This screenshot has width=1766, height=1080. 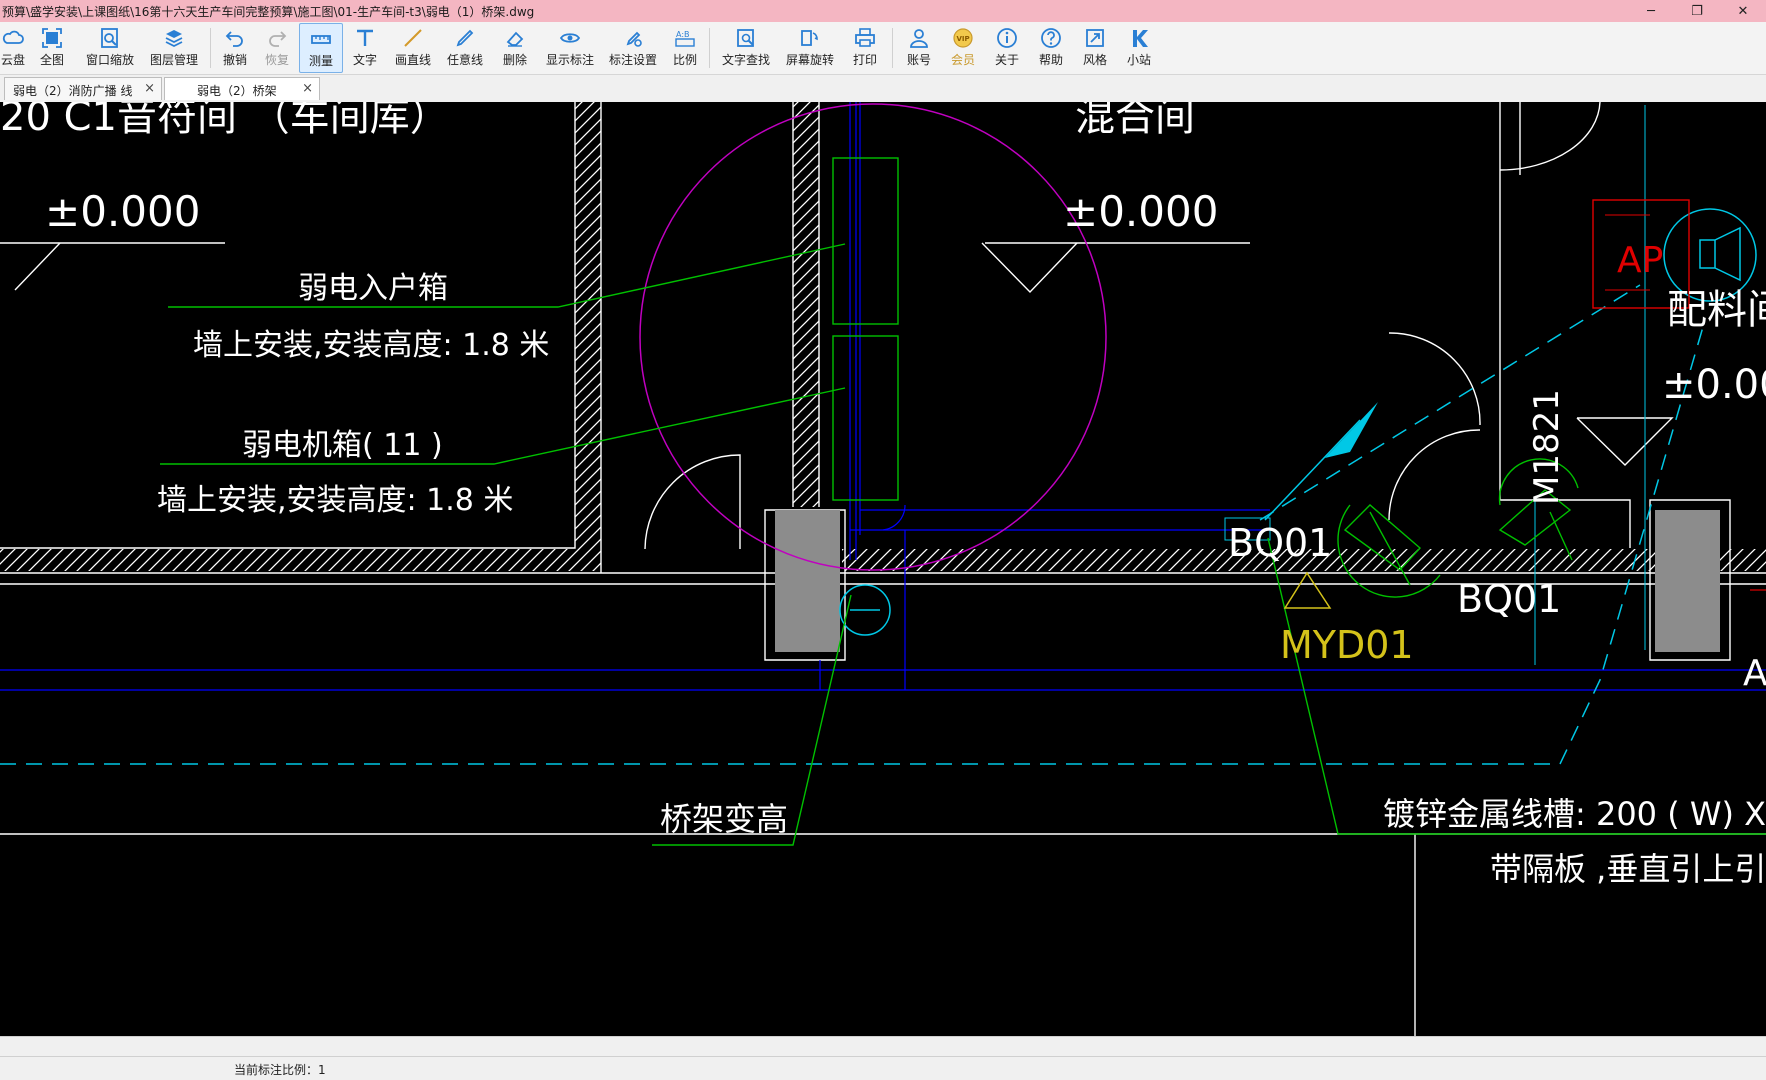 I want to click on myd-triangle, so click(x=1307, y=590).